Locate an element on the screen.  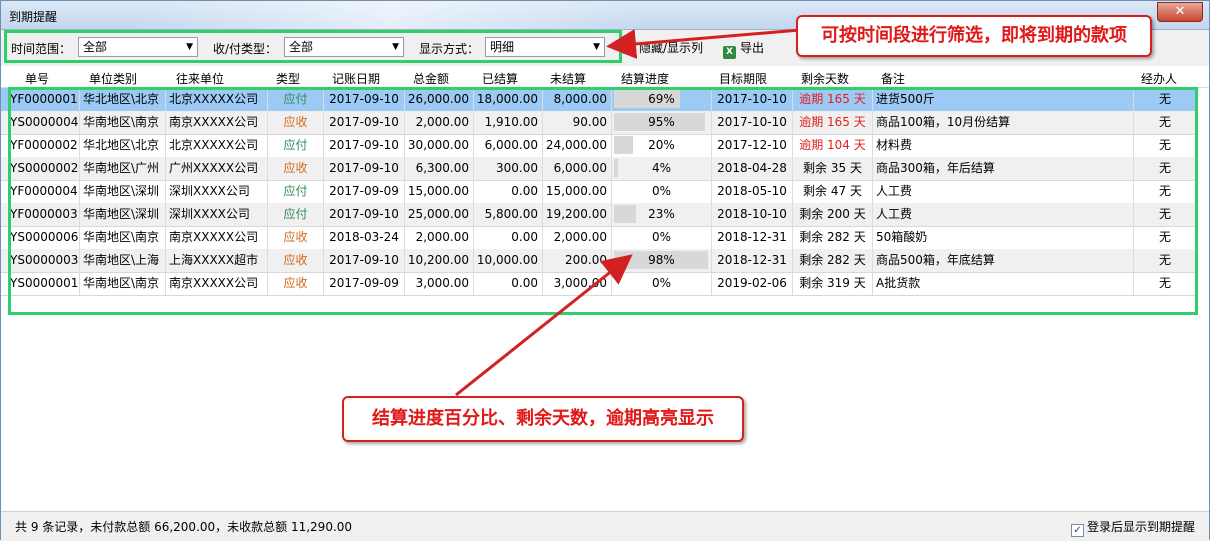
progress-percent: 0% is located at coordinates (661, 237).